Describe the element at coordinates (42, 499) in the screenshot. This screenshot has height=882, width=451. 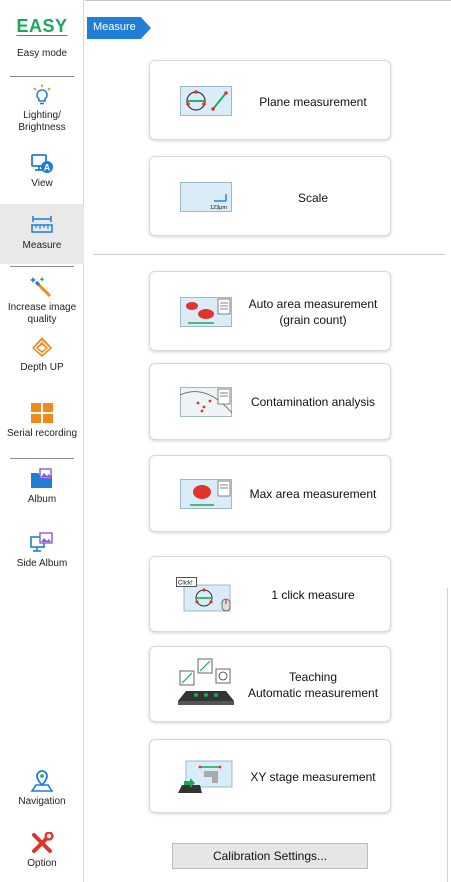
I see `sidebar-item-label: Album` at that location.